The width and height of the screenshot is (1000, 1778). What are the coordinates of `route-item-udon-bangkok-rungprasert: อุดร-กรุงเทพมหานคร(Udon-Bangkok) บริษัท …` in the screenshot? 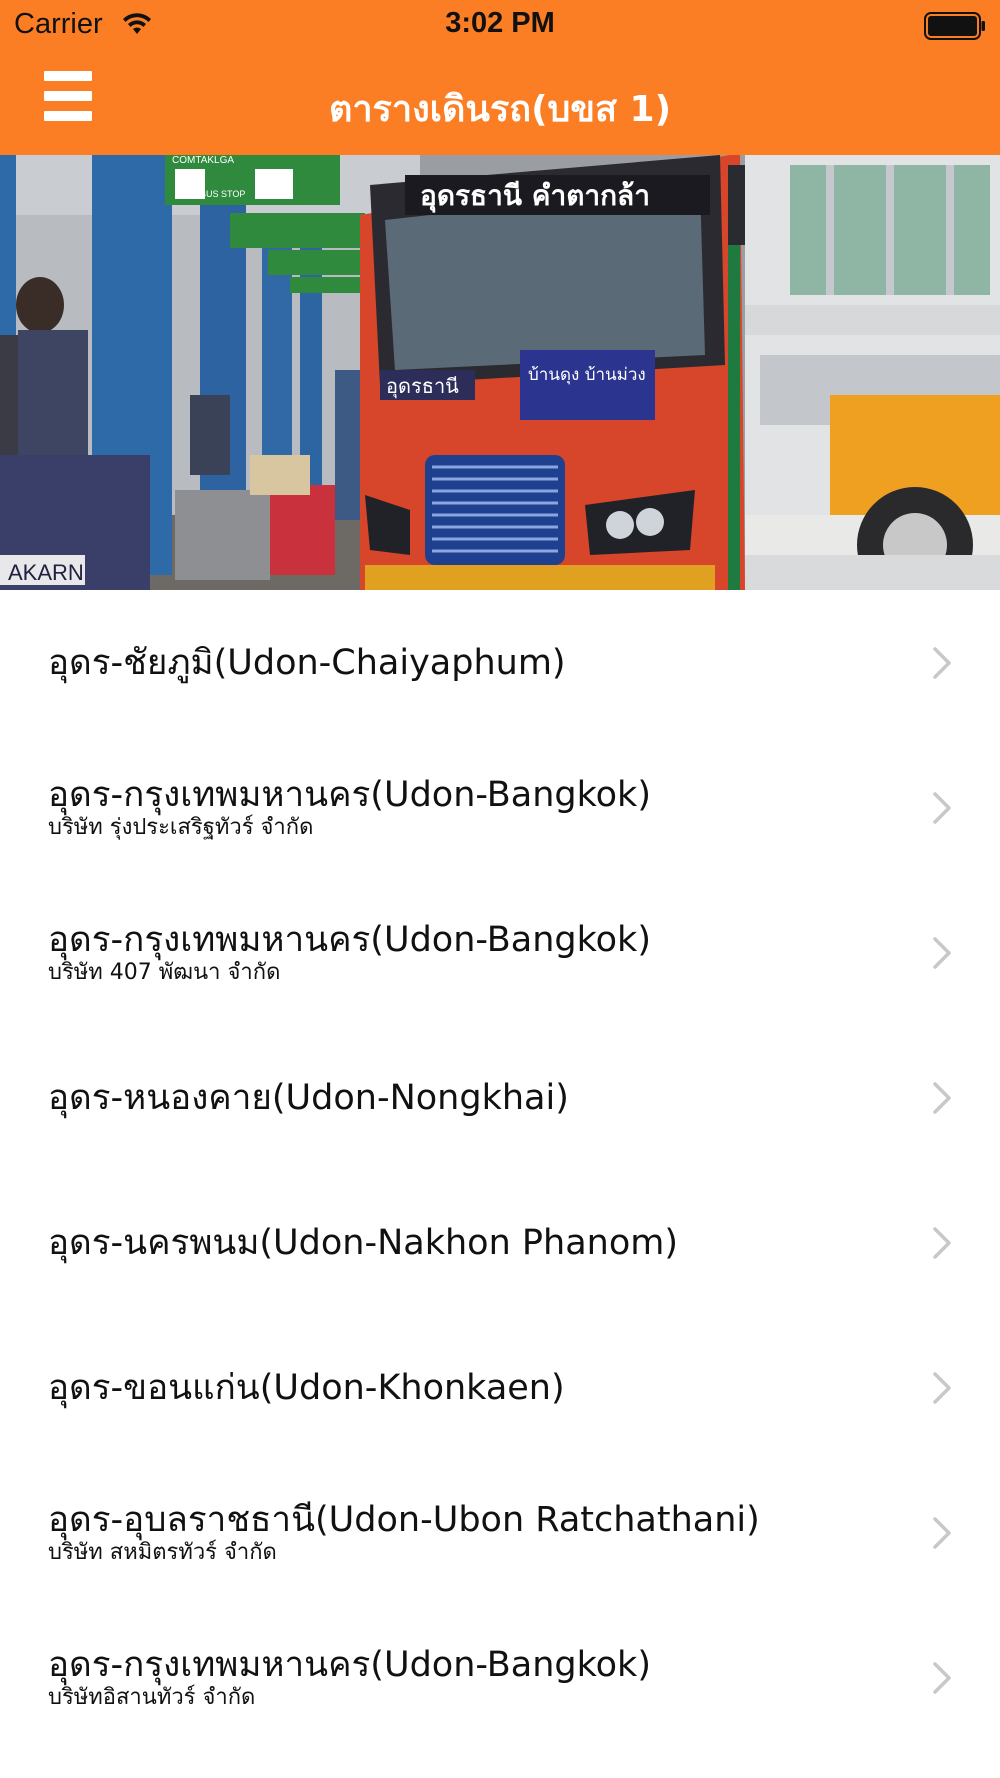 It's located at (500, 807).